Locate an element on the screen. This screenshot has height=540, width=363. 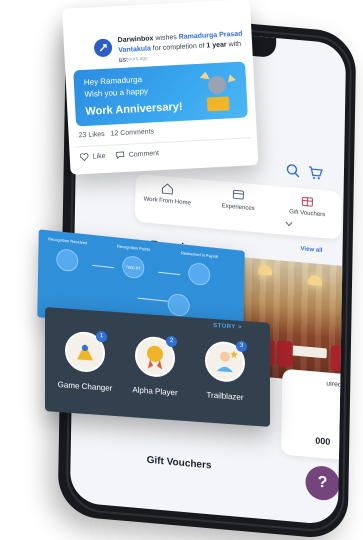
services-card: Work From Home Experiences Gift Vouchers is located at coordinates (238, 207).